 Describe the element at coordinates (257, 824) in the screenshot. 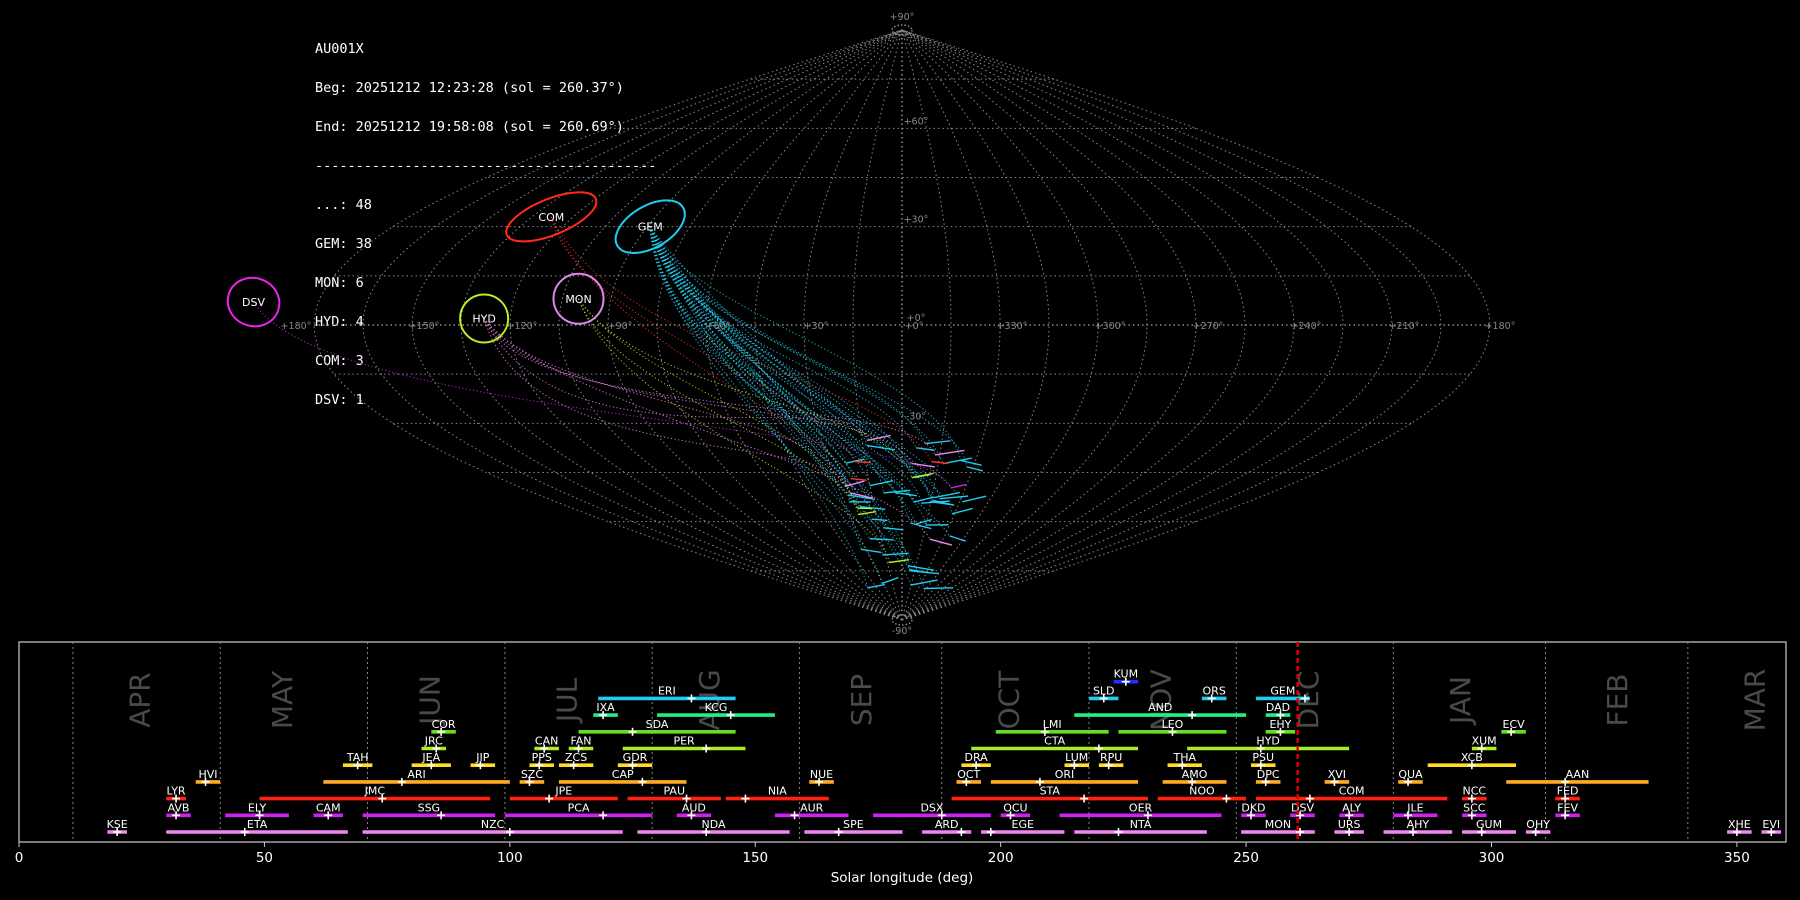

I see `shower-code-label: ETA` at that location.